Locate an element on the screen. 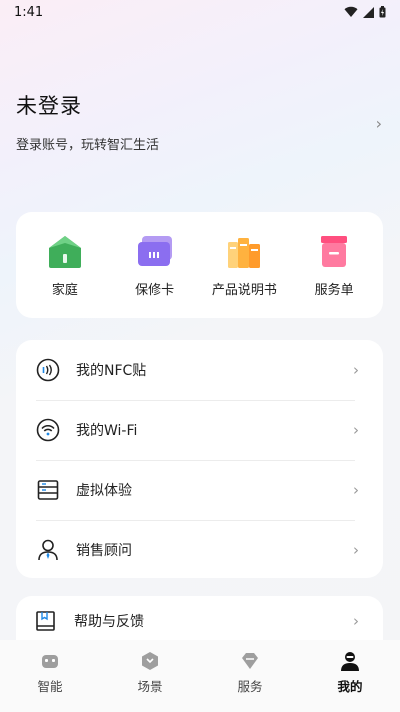 The image size is (400, 712). home-icon is located at coordinates (64, 252).